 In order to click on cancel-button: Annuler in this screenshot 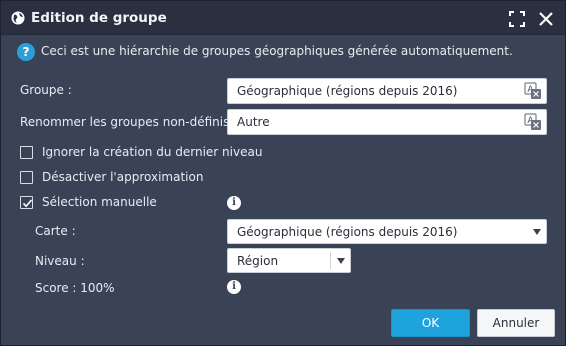, I will do `click(516, 323)`.